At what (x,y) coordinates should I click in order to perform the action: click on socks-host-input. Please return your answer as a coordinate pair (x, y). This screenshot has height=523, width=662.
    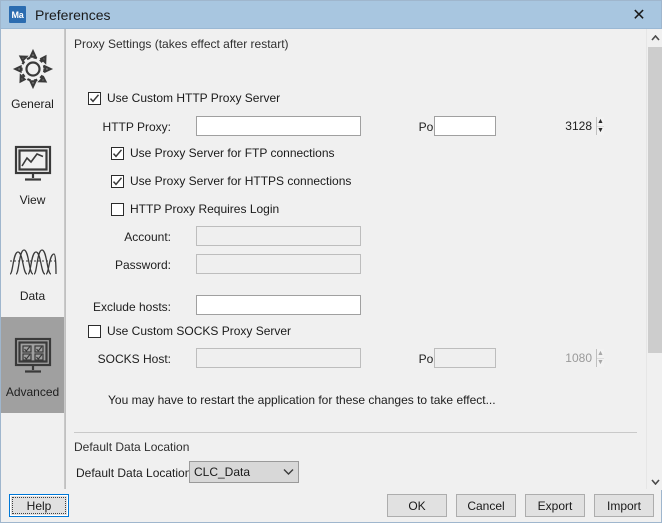
    Looking at the image, I should click on (278, 358).